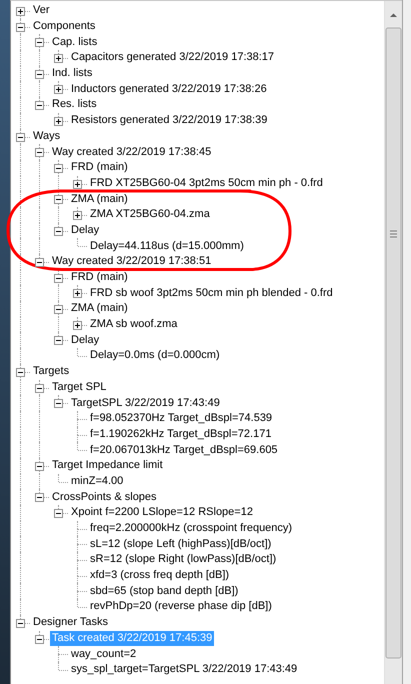  Describe the element at coordinates (160, 576) in the screenshot. I see `tree-item: xfd=3 (cross freq depth [dB])` at that location.